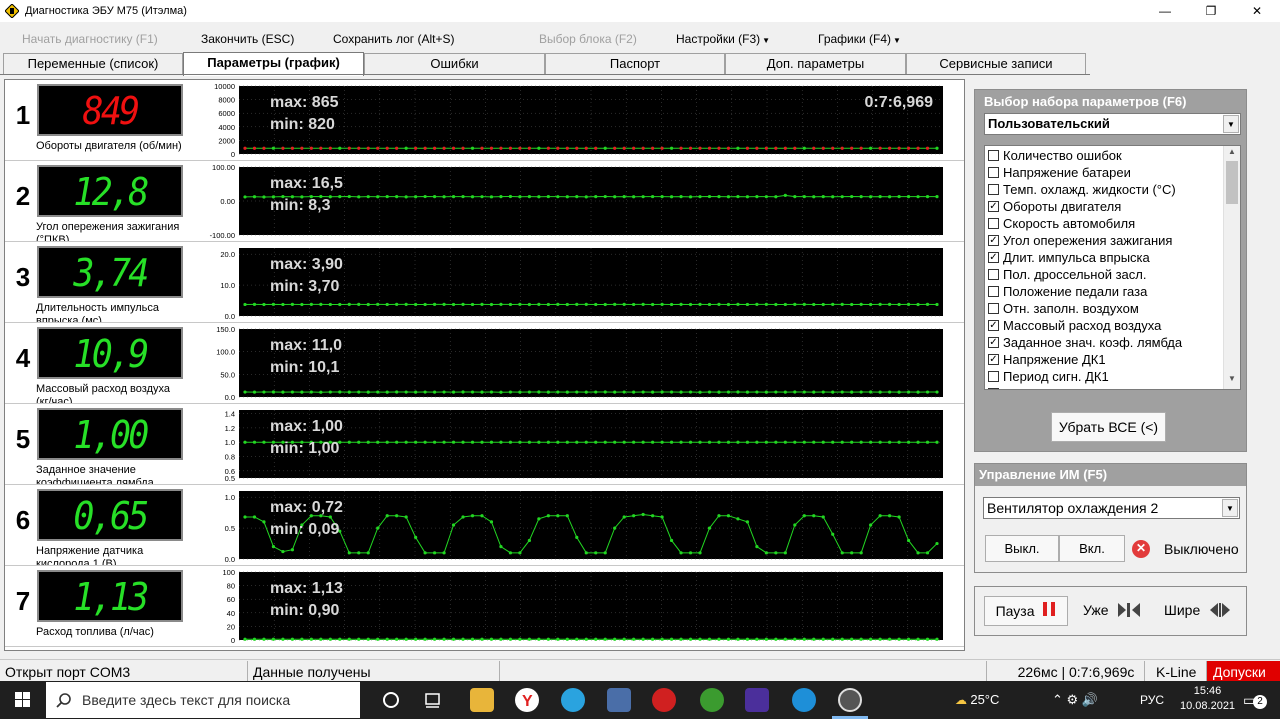 This screenshot has width=1280, height=719. Describe the element at coordinates (1243, 671) in the screenshot. I see `limits-indicator: Допуски` at that location.